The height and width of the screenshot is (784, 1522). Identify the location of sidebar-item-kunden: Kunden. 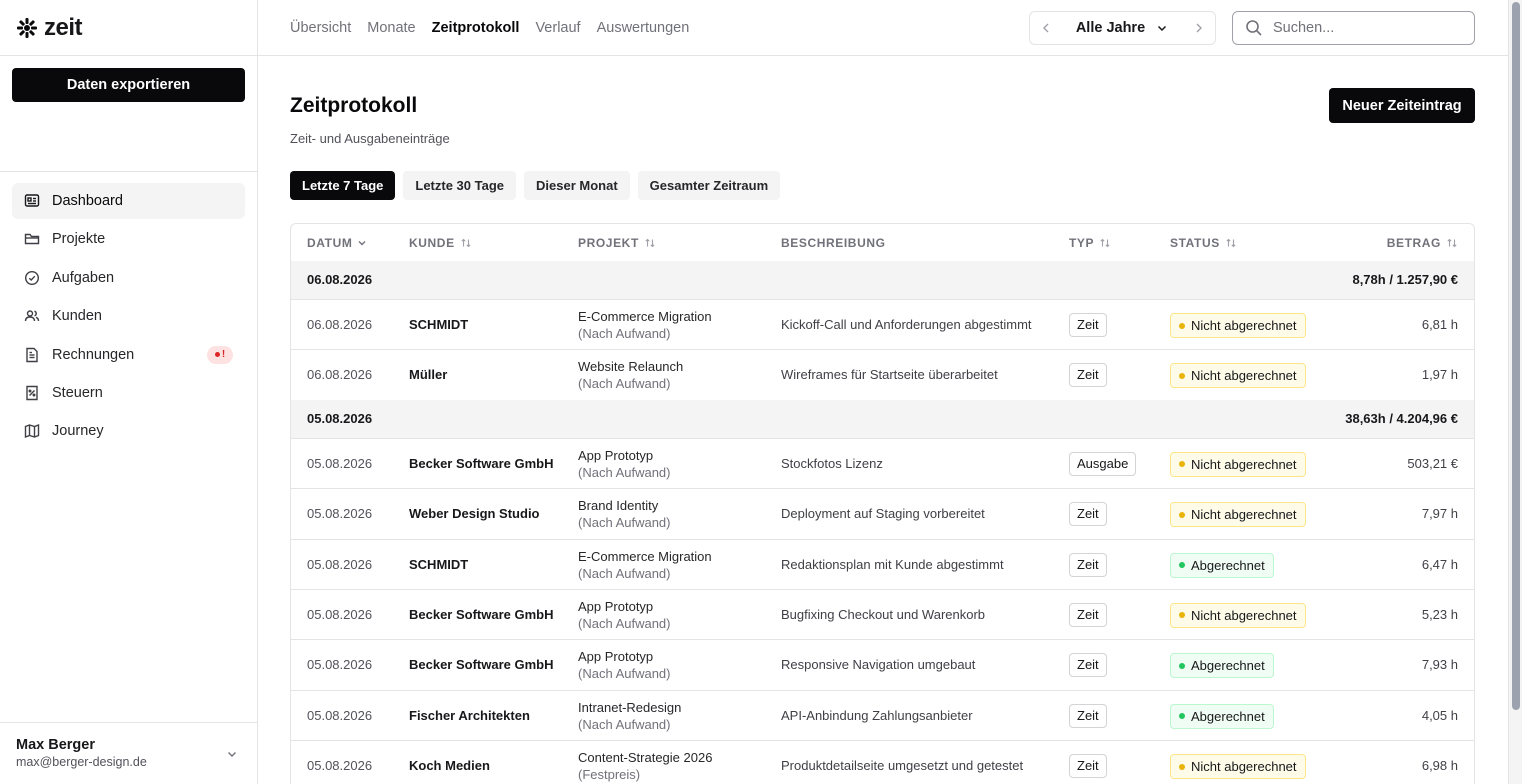
(128, 316).